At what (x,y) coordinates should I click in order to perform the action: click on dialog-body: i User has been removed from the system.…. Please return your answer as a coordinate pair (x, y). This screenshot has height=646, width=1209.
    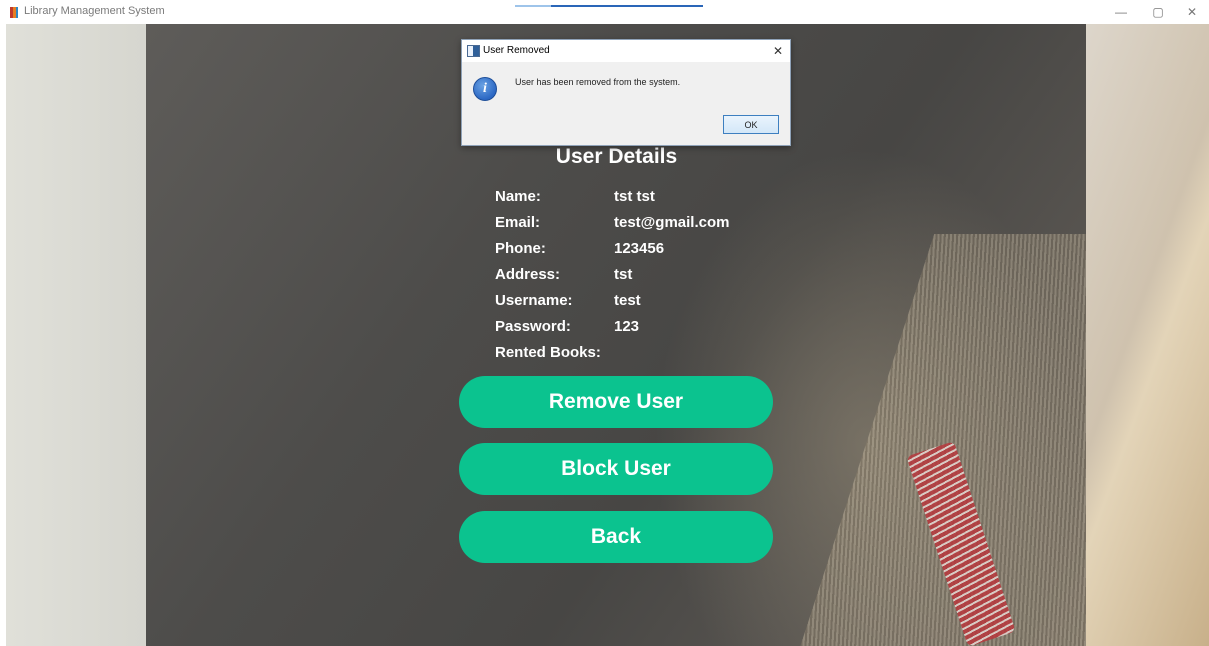
    Looking at the image, I should click on (626, 103).